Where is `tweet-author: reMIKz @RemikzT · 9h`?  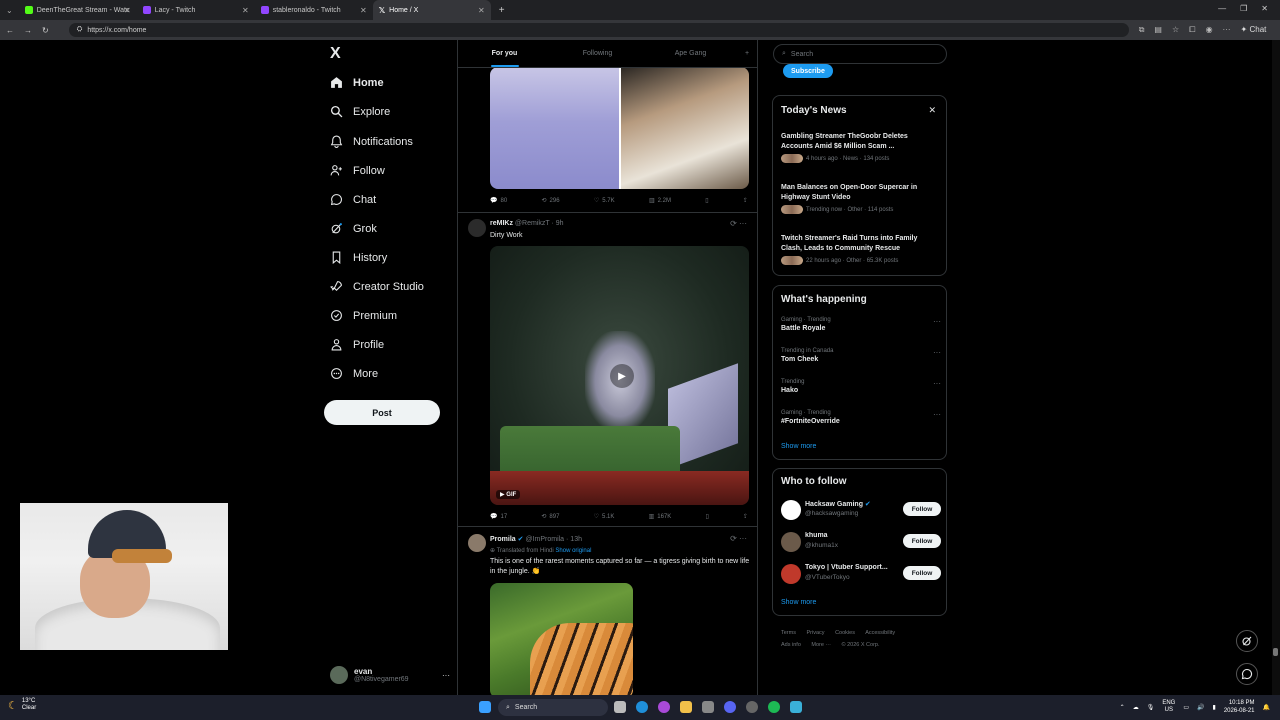
tweet-author: reMIKz @RemikzT · 9h is located at coordinates (527, 223).